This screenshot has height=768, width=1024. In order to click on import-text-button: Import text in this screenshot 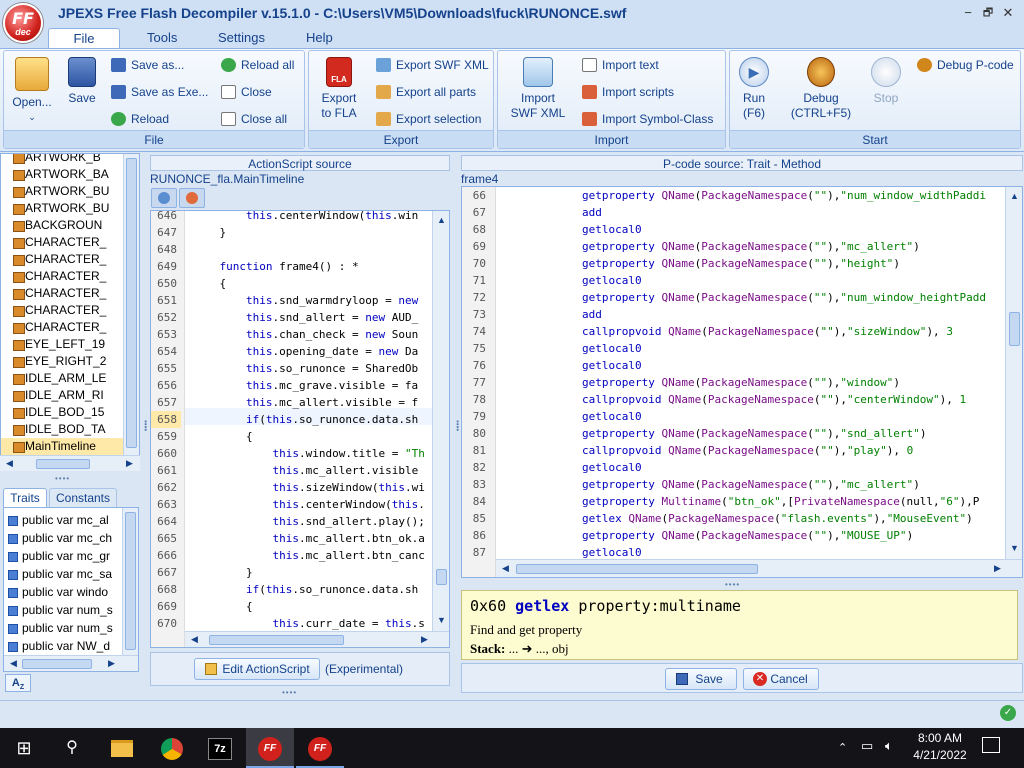, I will do `click(620, 65)`.